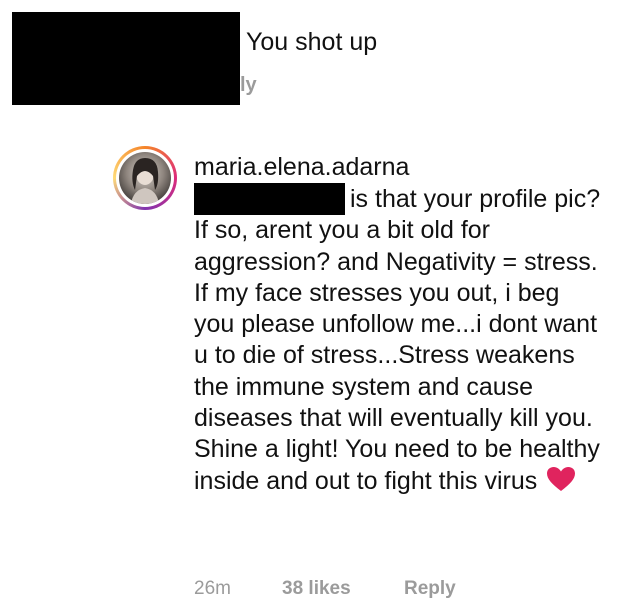 The height and width of the screenshot is (600, 620). I want to click on red-heart-icon, so click(561, 478).